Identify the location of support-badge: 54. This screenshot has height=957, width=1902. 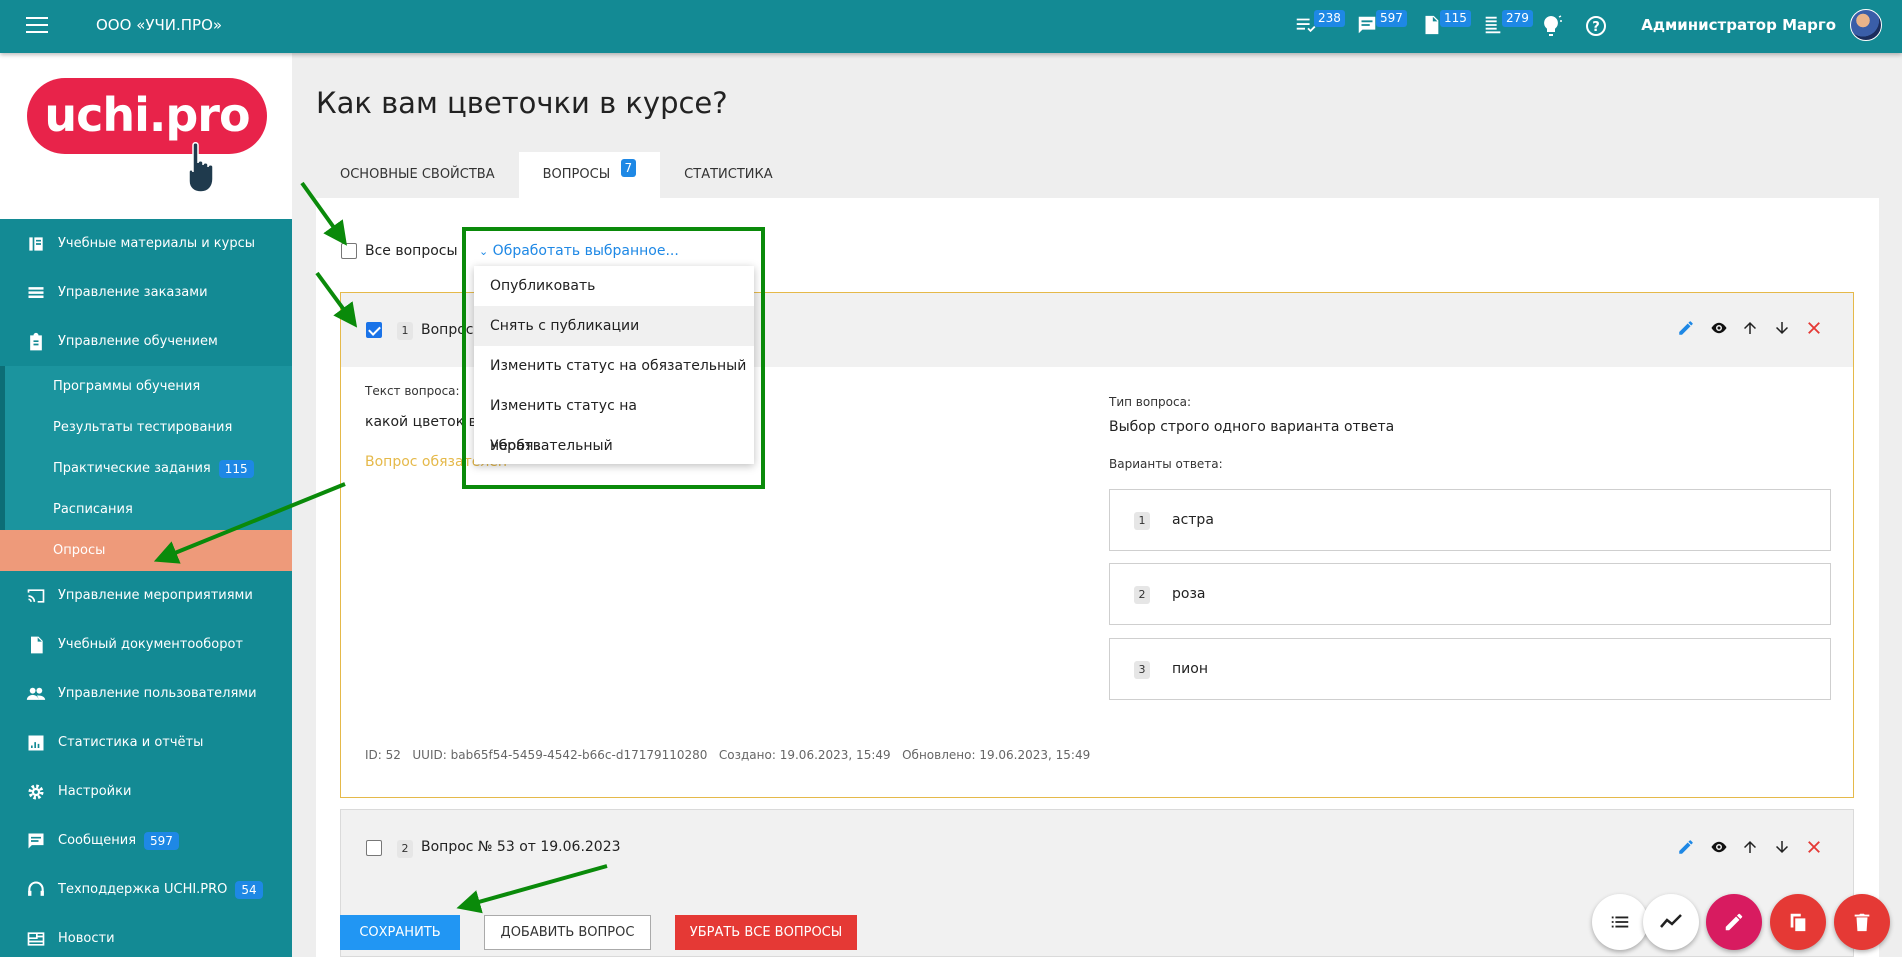
(249, 889).